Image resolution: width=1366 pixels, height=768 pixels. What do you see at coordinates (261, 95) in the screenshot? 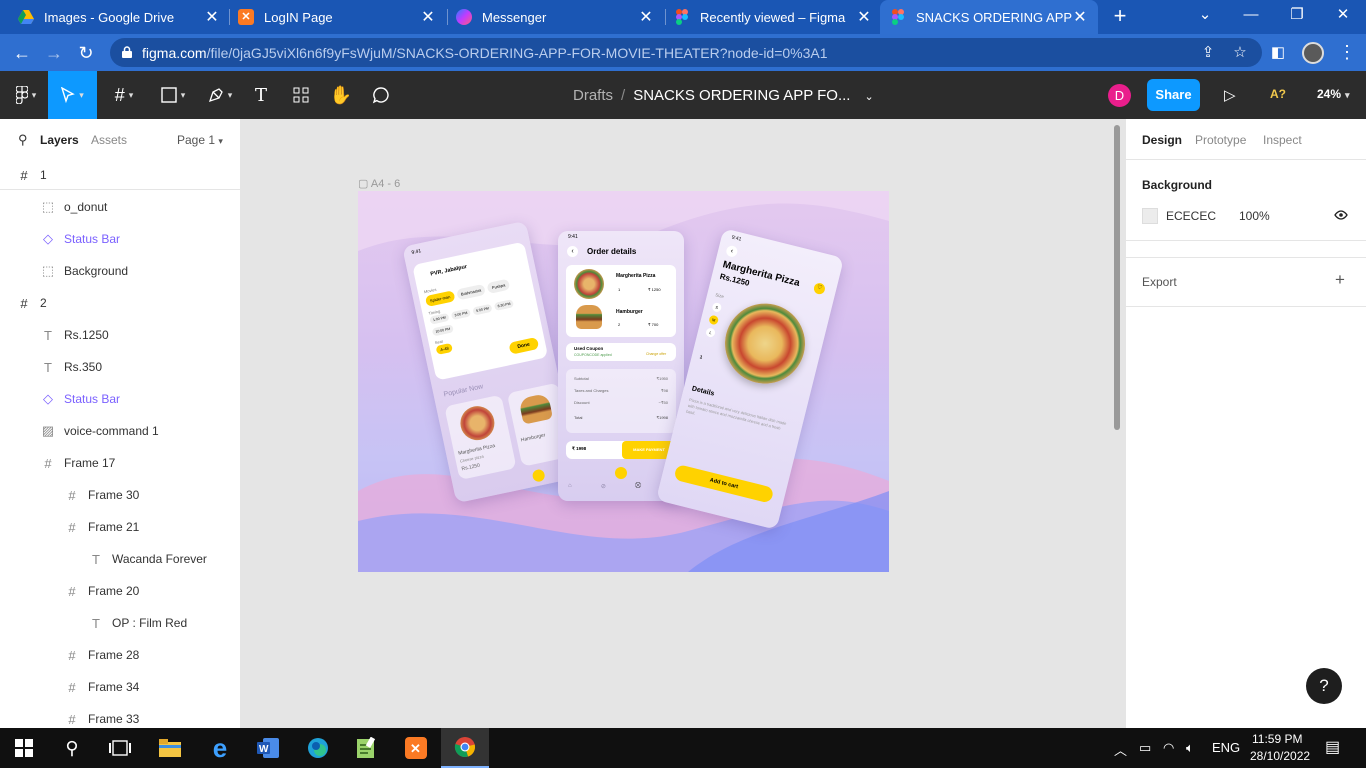
I see `text-tool: T` at bounding box center [261, 95].